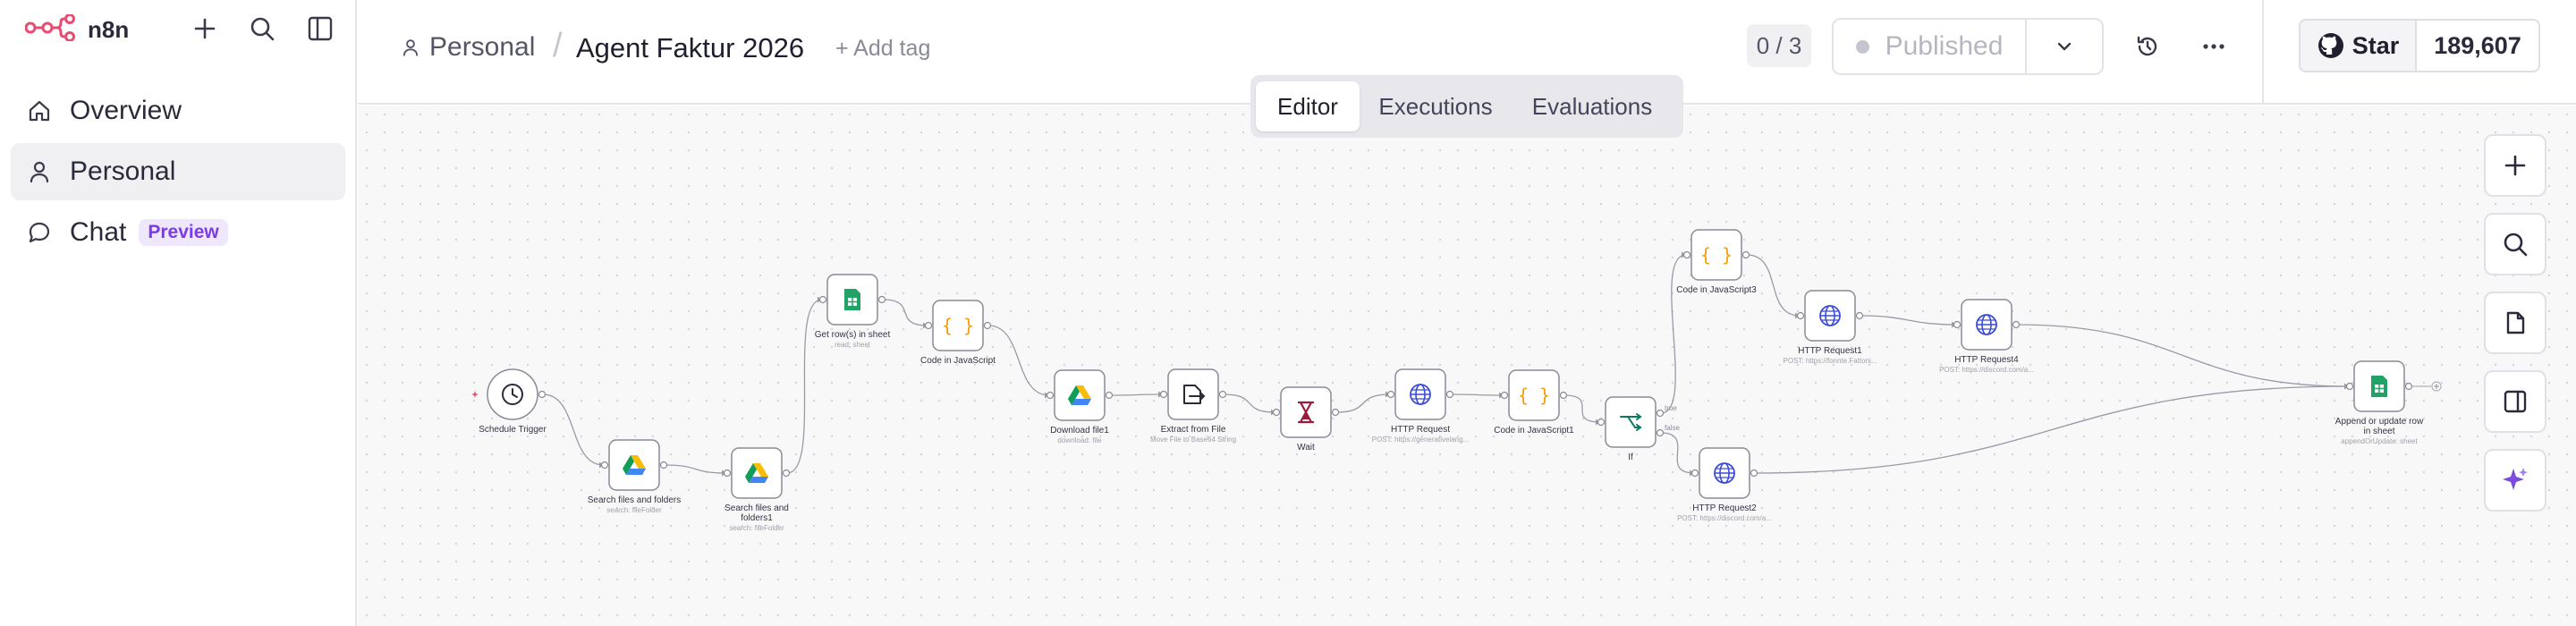  Describe the element at coordinates (2515, 165) in the screenshot. I see `add-node-button` at that location.